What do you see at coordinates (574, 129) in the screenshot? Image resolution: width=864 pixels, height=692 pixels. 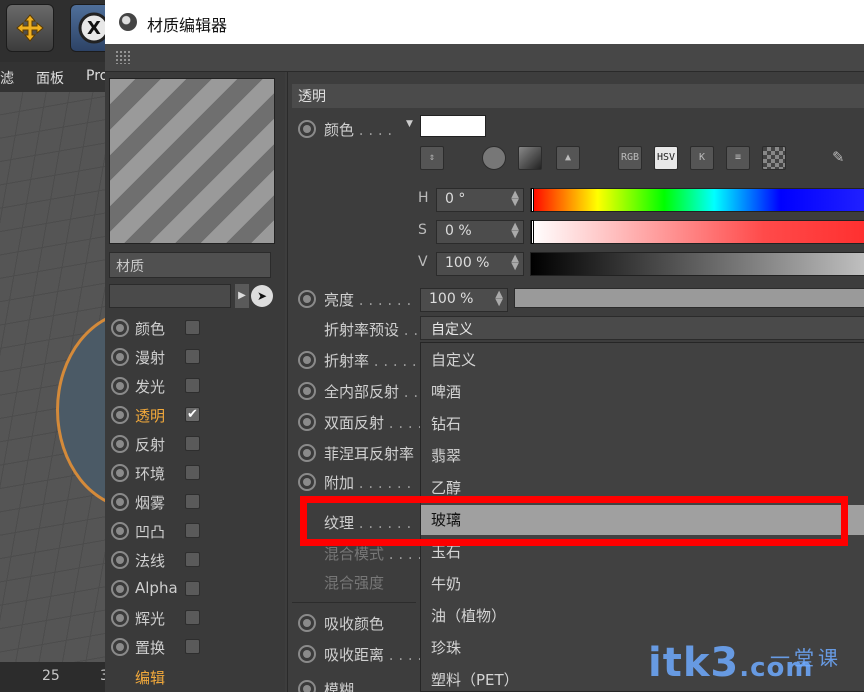 I see `prop-color: 颜色 . . . .` at bounding box center [574, 129].